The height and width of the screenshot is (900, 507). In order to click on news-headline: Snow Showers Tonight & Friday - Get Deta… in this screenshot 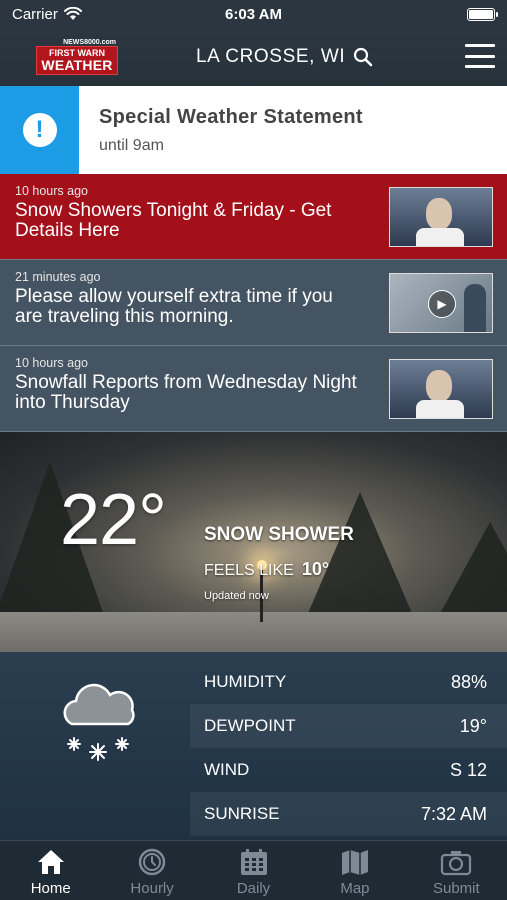, I will do `click(173, 220)`.